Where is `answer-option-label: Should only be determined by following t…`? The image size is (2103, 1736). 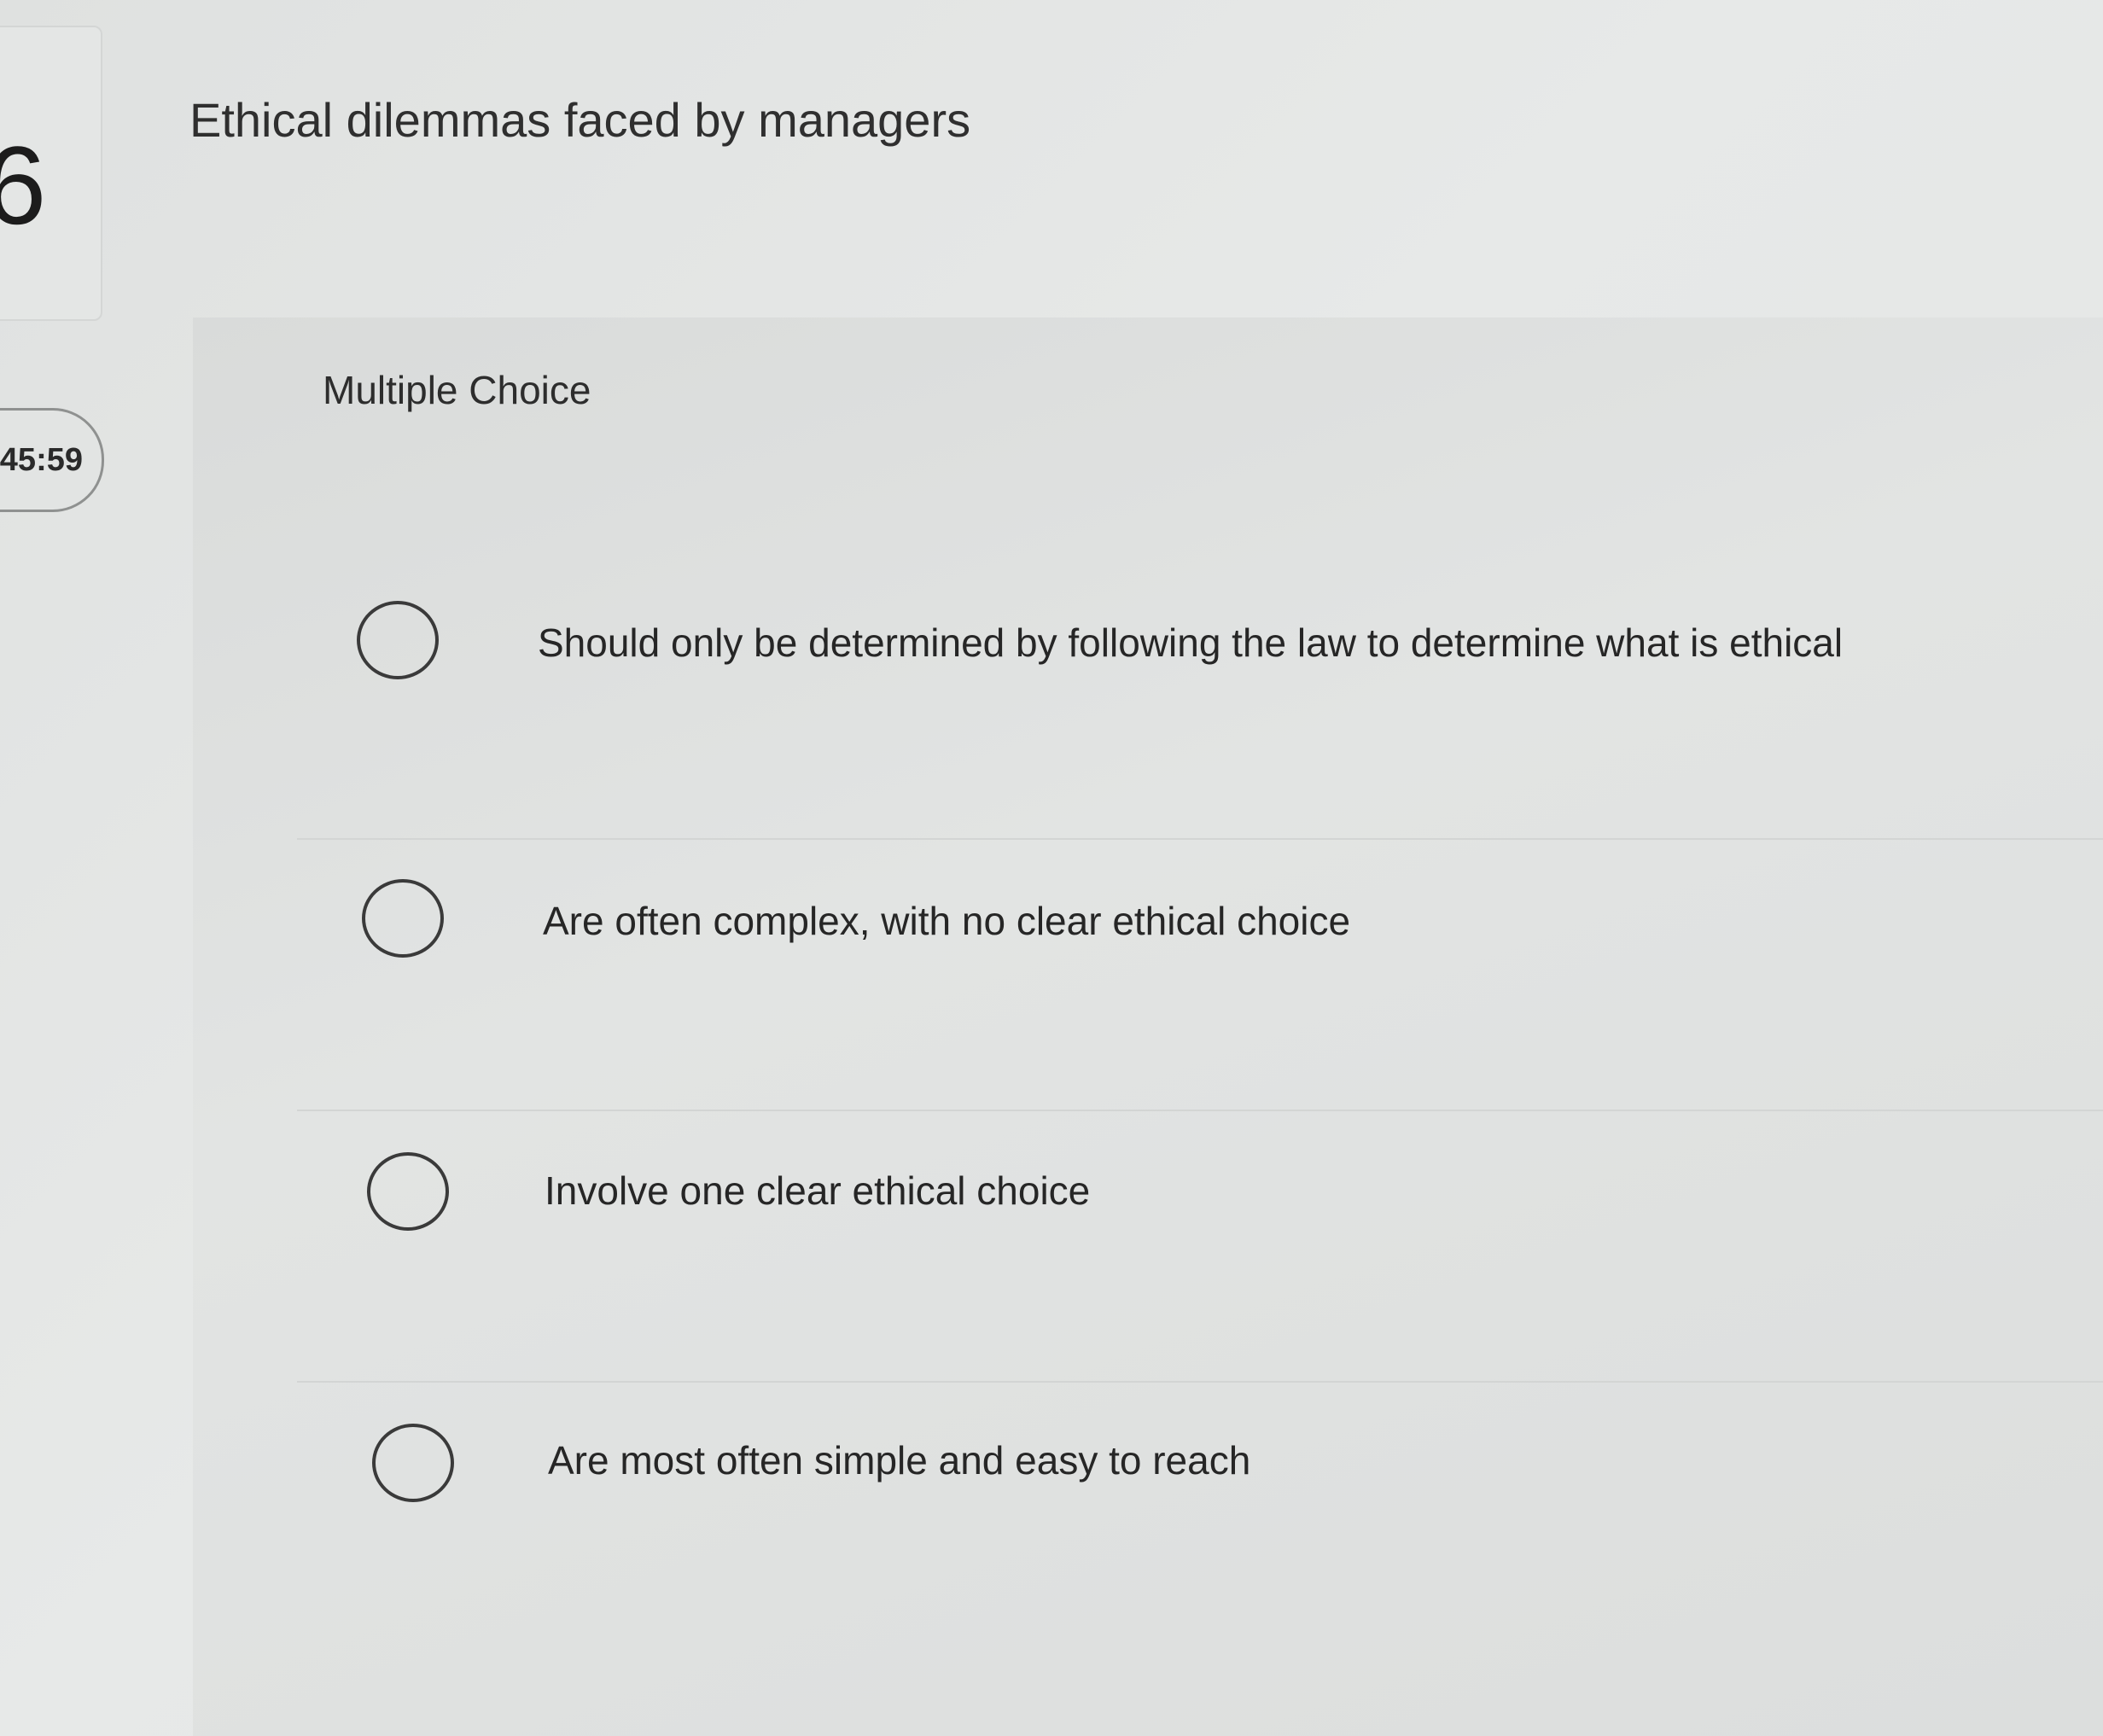
answer-option-label: Should only be determined by following t… is located at coordinates (1191, 642).